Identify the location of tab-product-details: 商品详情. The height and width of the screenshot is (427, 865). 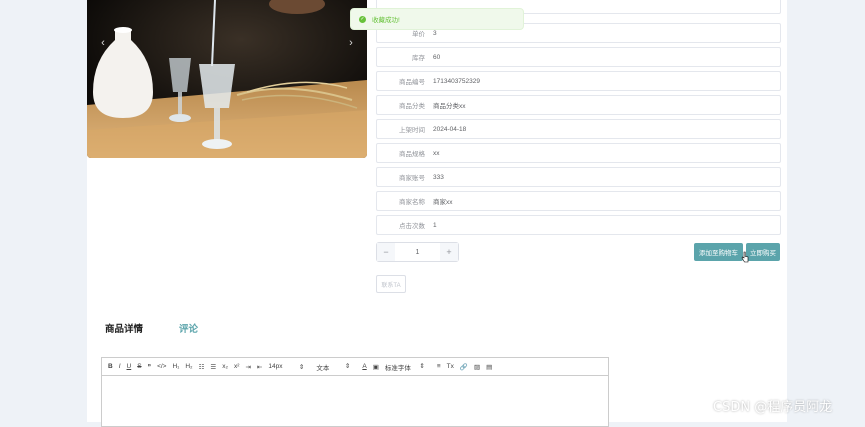
(124, 328).